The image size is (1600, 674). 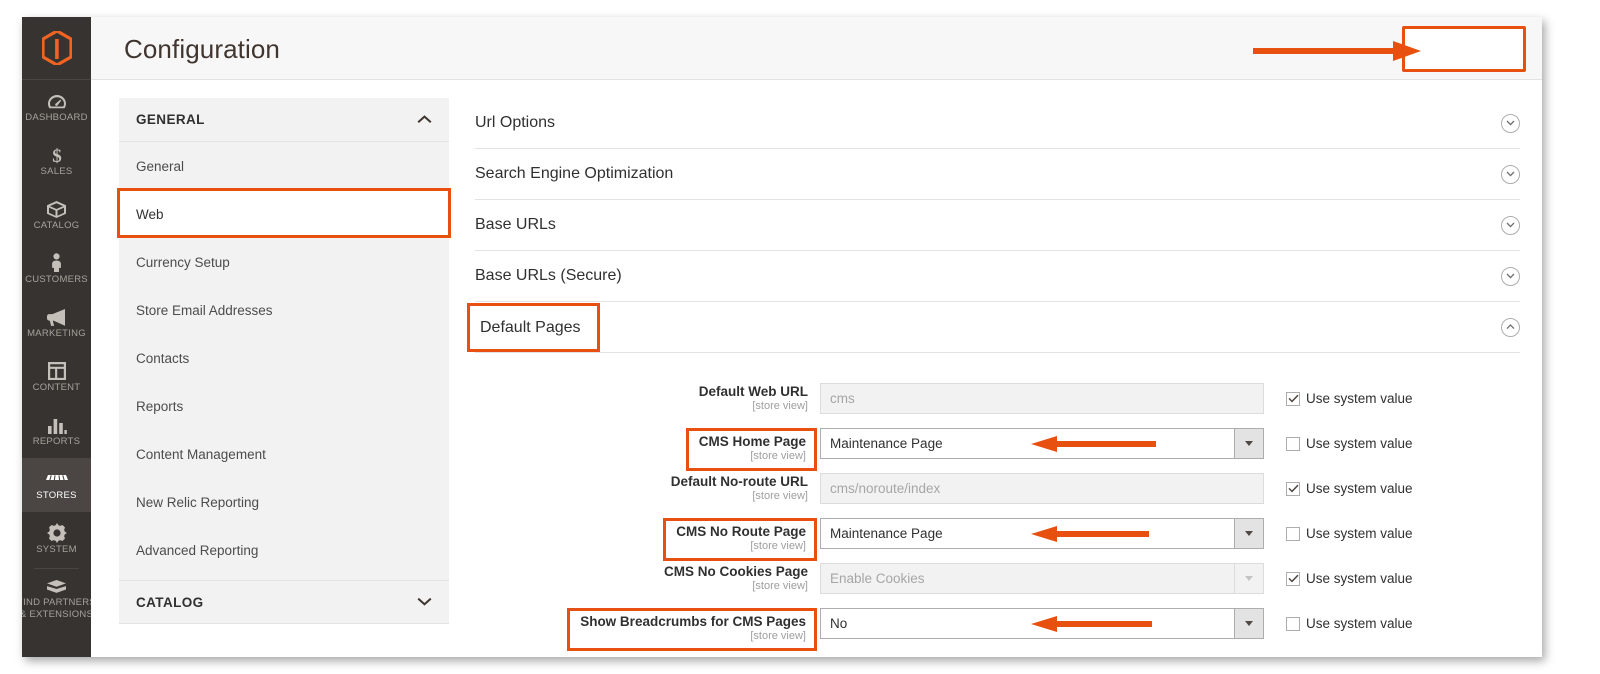 What do you see at coordinates (1349, 533) in the screenshot?
I see `use-system-value-checkbox-cms-no-route-page: Use system value` at bounding box center [1349, 533].